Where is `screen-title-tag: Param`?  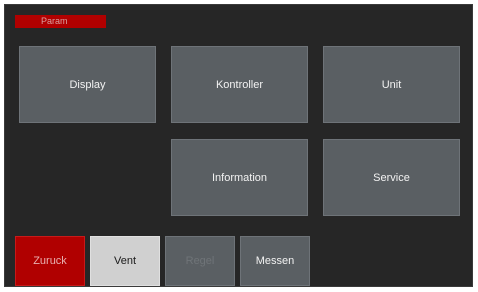 screen-title-tag: Param is located at coordinates (60, 21).